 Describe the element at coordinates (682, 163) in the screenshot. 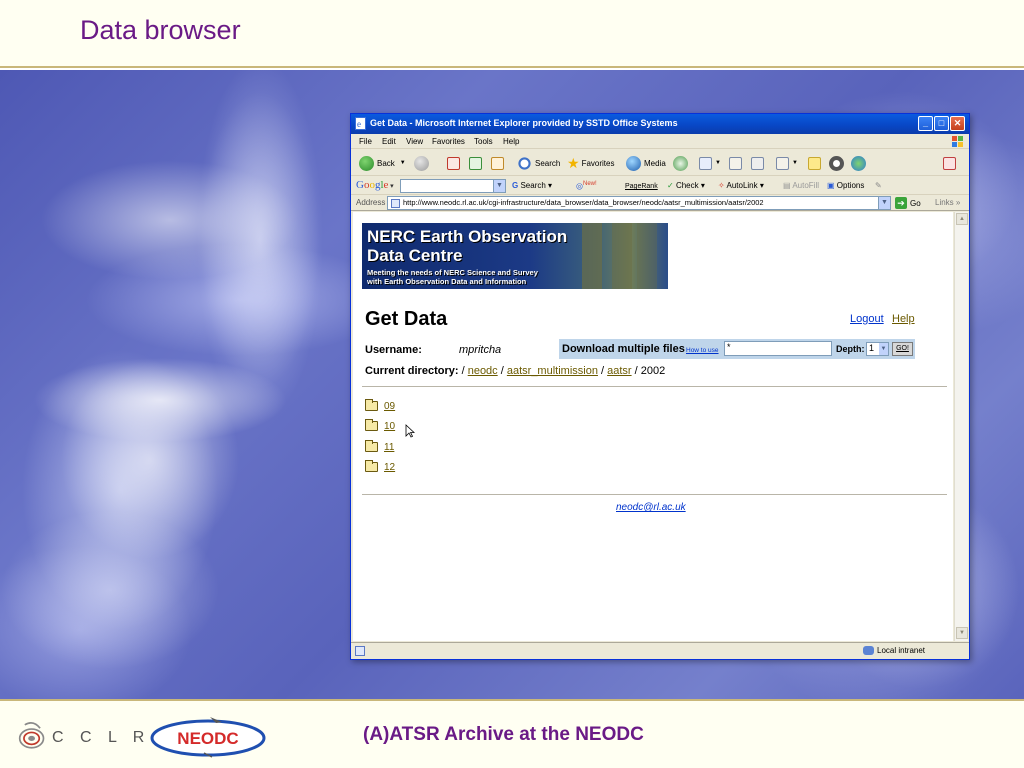

I see `history-button` at that location.